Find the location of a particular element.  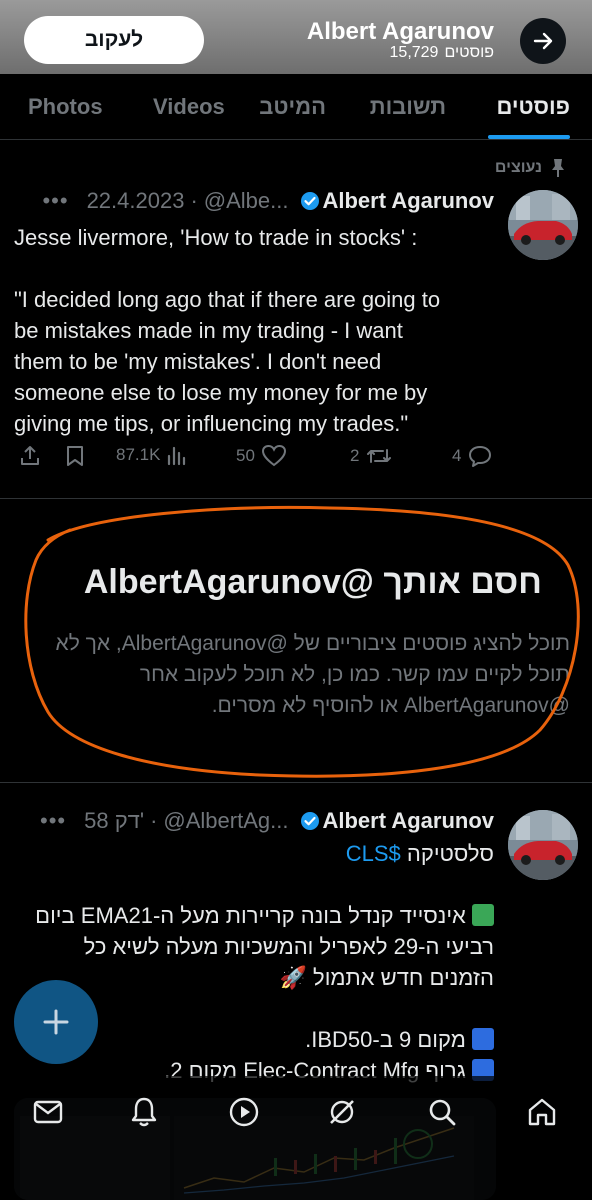

post-count: פוסטים 15,729 is located at coordinates (442, 53).